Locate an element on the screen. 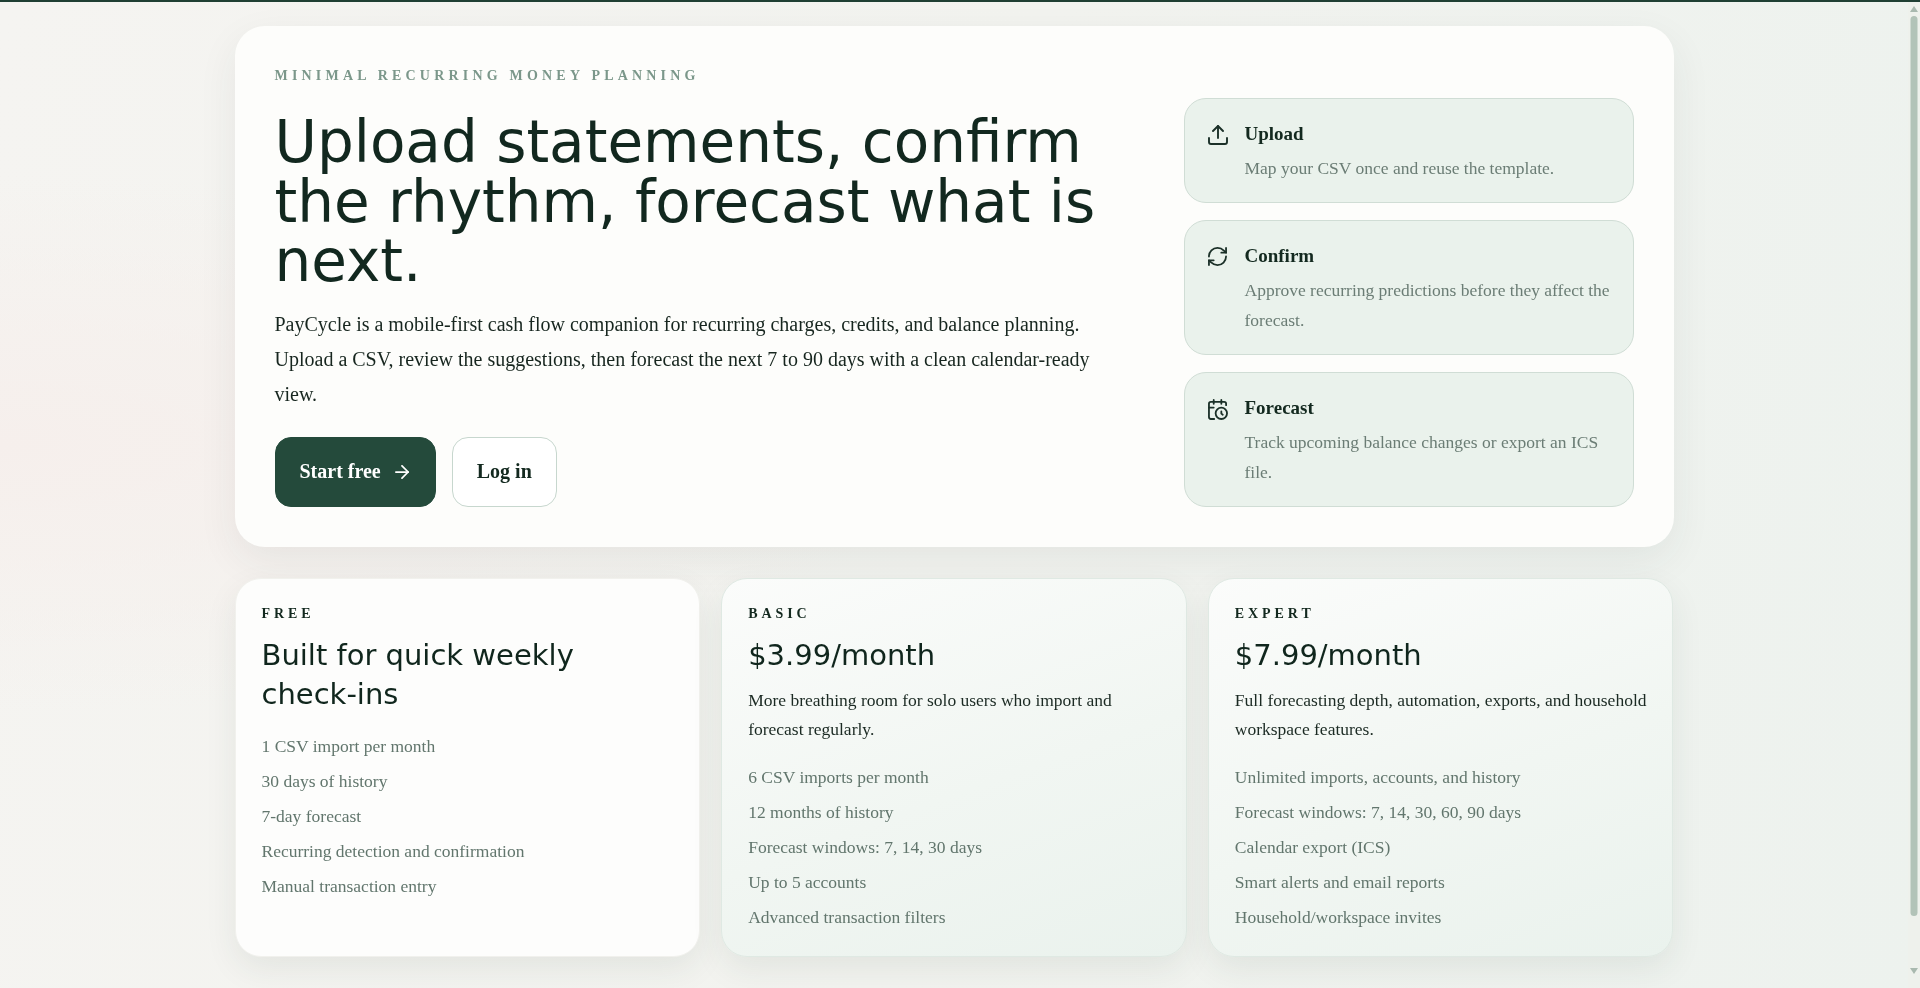 This screenshot has height=988, width=1920. feature-item: 1 CSV import per month is located at coordinates (349, 746).